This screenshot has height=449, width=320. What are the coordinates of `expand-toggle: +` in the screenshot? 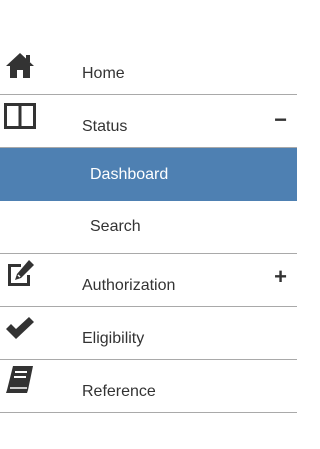 It's located at (280, 277).